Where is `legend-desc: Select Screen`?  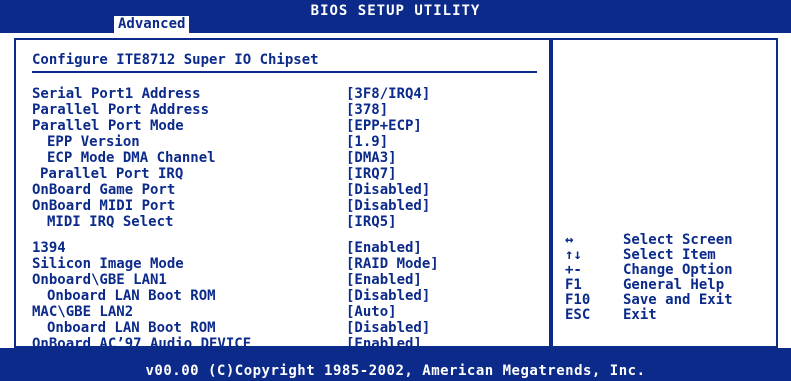 legend-desc: Select Screen is located at coordinates (678, 240).